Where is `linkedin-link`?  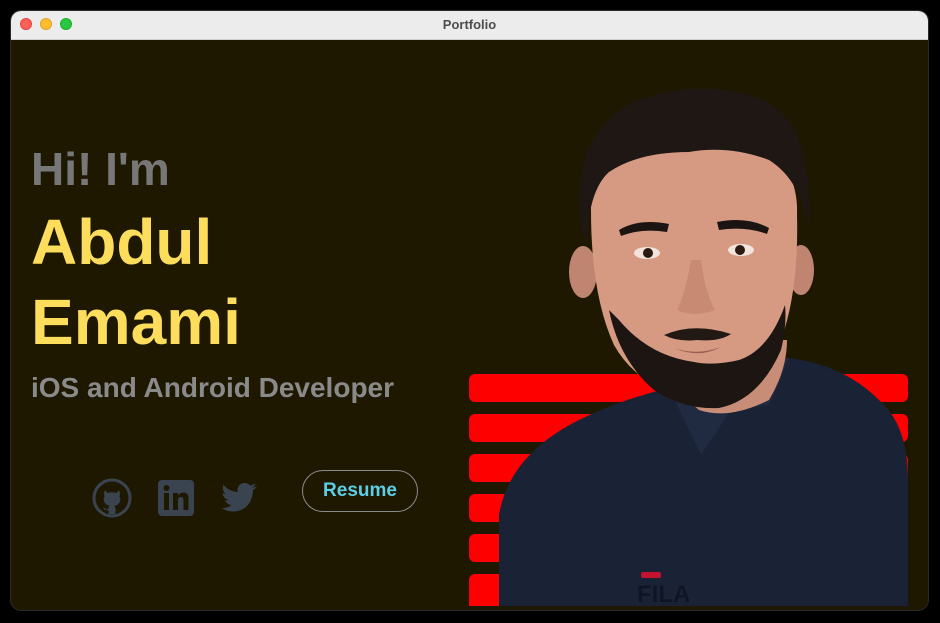 linkedin-link is located at coordinates (176, 498).